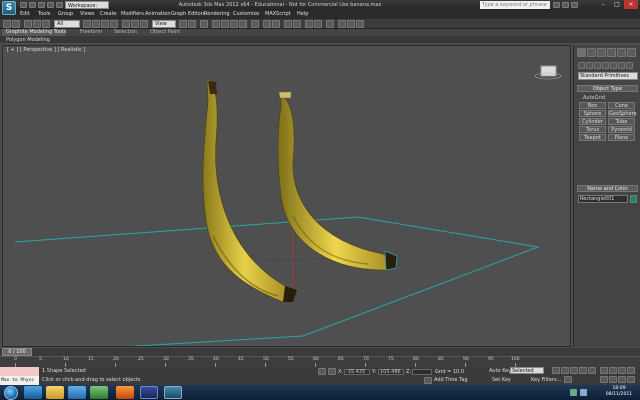 Image resolution: width=640 pixels, height=400 pixels. Describe the element at coordinates (320, 352) in the screenshot. I see `time-slider: 0 / 100` at that location.